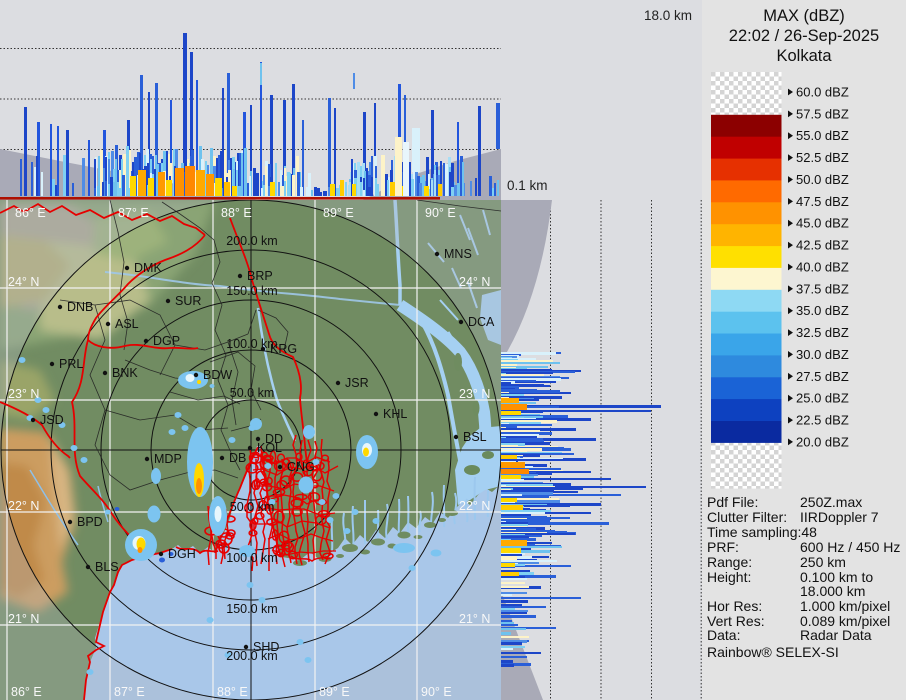 The width and height of the screenshot is (906, 700). What do you see at coordinates (125, 373) in the screenshot?
I see `svg-text: BNK` at bounding box center [125, 373].